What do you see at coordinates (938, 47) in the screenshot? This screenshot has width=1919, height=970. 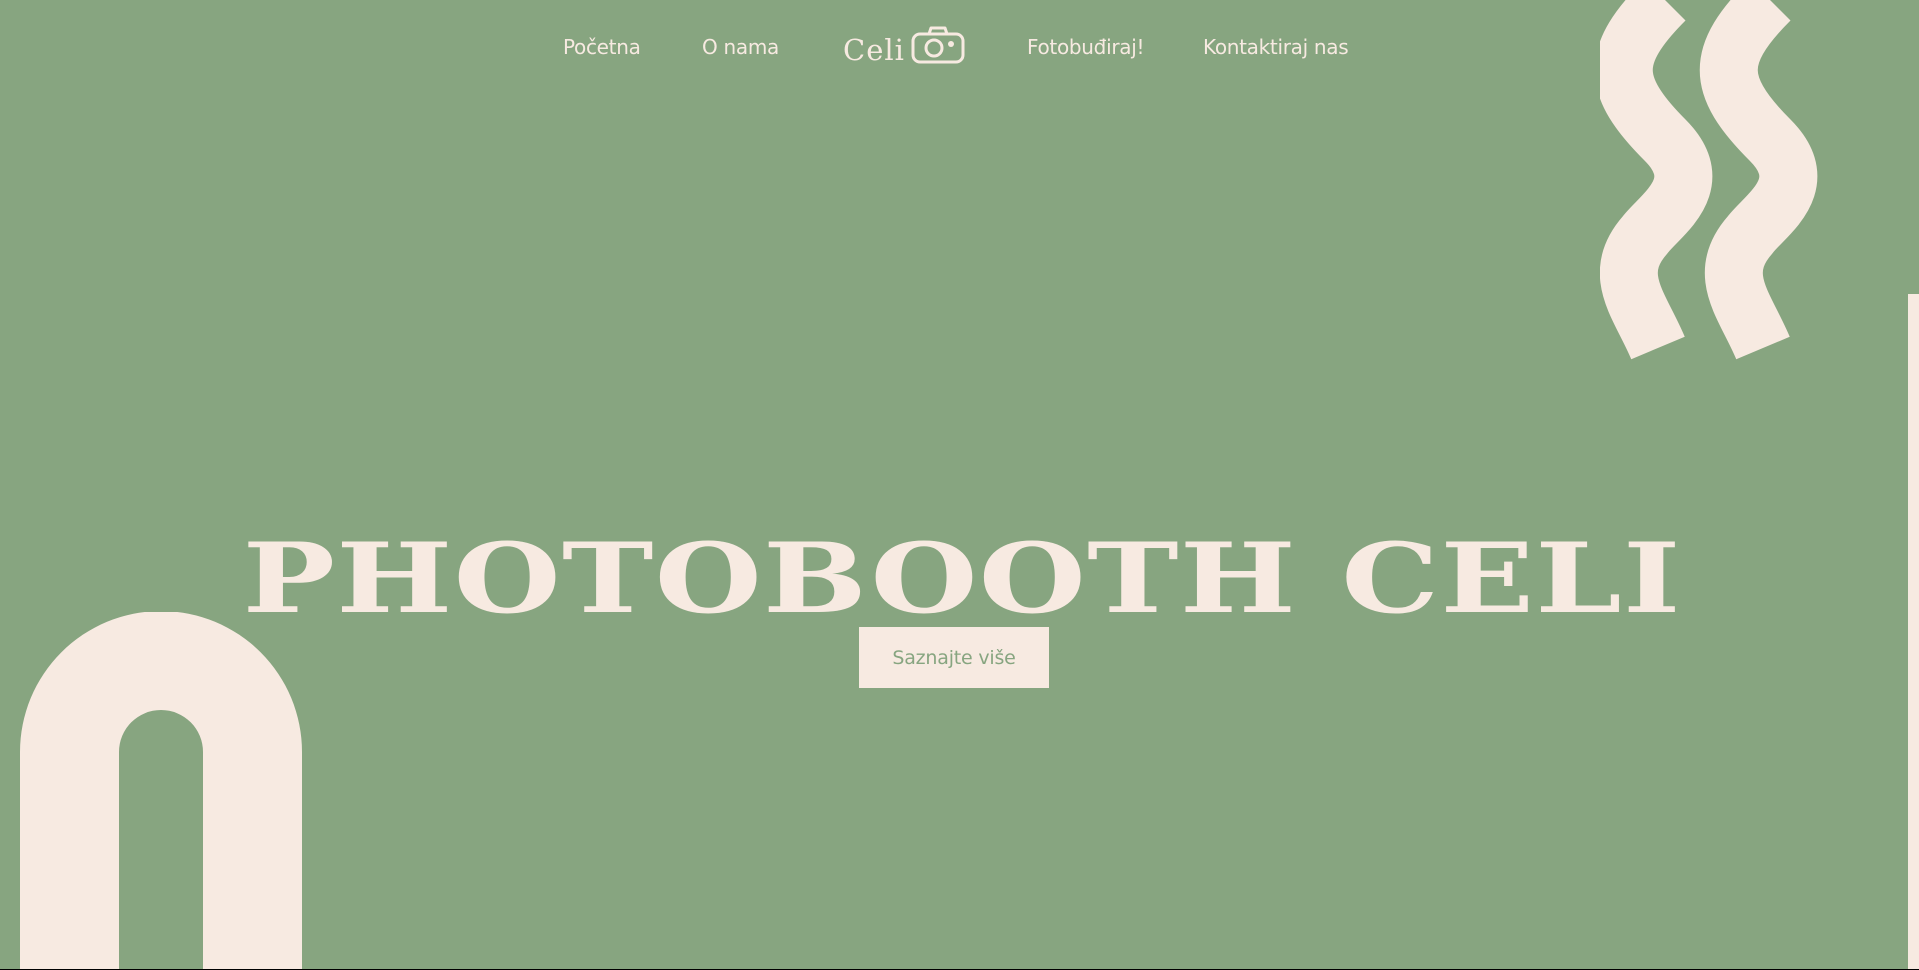 I see `camera-icon` at bounding box center [938, 47].